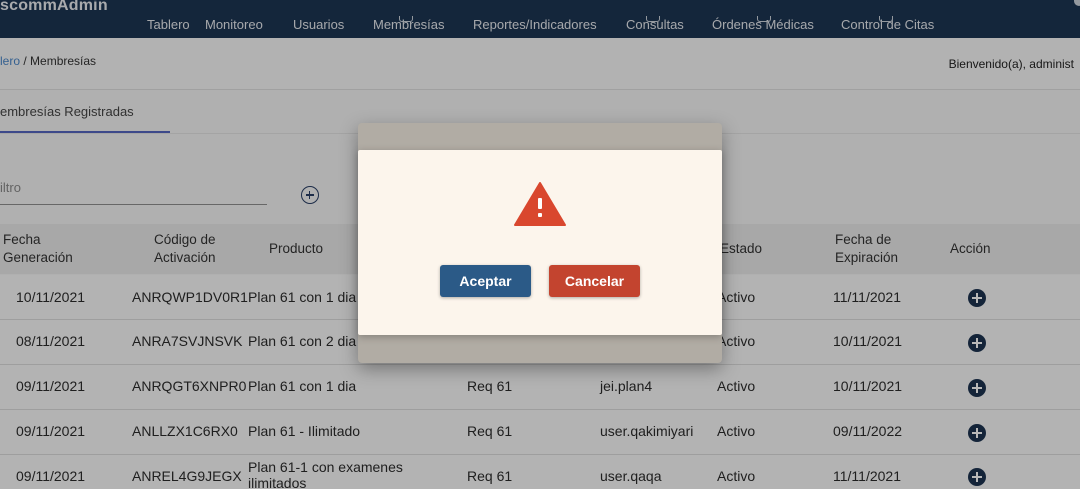 This screenshot has width=1080, height=489. I want to click on cancel-button: Cancelar, so click(594, 281).